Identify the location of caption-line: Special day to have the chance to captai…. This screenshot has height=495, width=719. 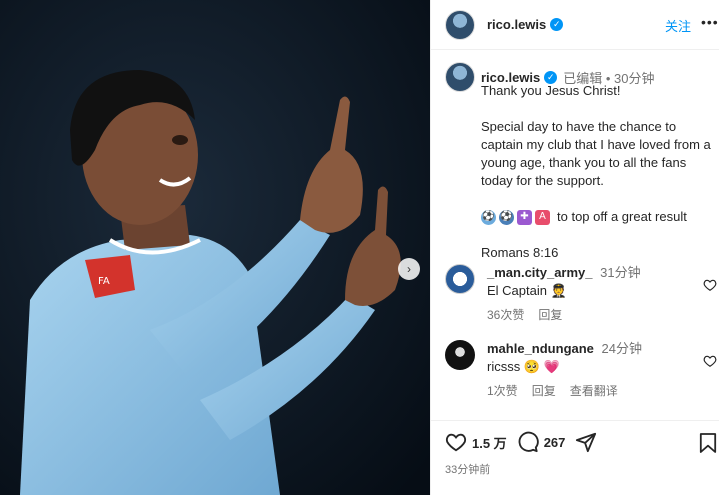
(596, 153).